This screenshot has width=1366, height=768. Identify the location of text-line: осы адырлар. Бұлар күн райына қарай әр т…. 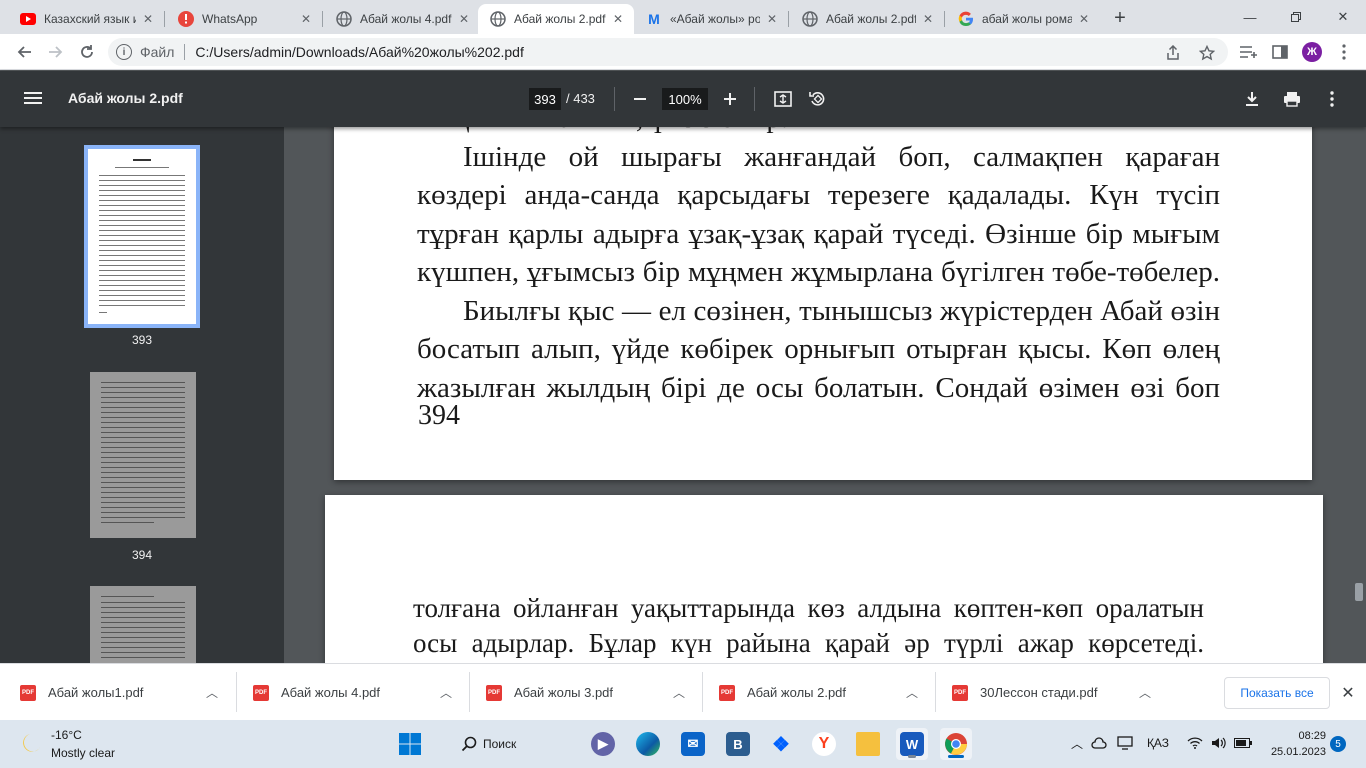
(808, 643).